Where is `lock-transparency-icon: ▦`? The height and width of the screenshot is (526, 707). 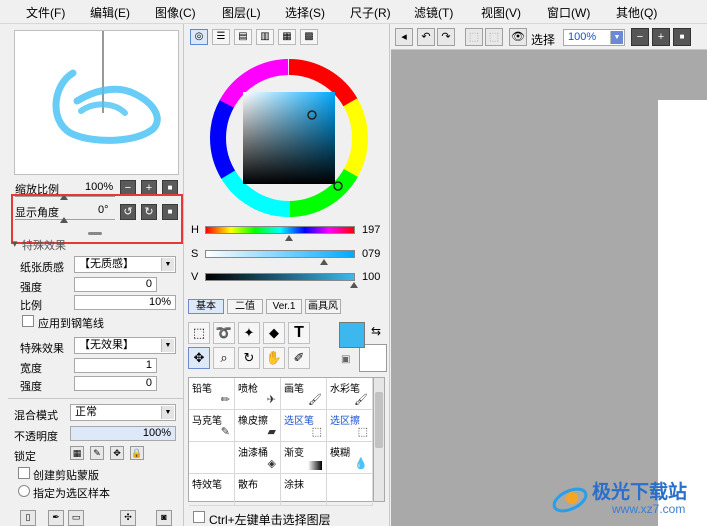 lock-transparency-icon: ▦ is located at coordinates (77, 453).